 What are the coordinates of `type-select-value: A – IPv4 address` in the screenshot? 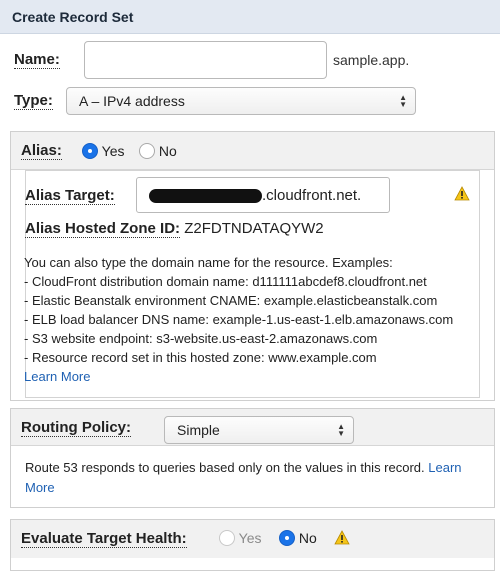 It's located at (132, 101).